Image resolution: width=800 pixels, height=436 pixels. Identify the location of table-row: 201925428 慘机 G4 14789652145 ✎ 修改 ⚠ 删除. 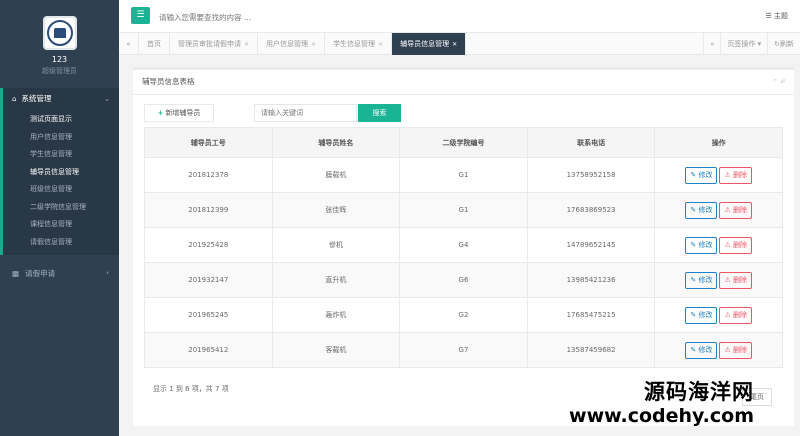
(463, 245).